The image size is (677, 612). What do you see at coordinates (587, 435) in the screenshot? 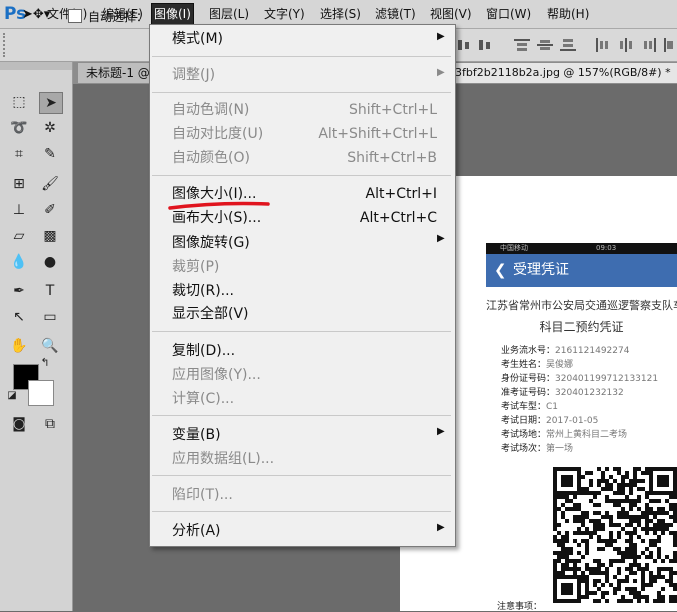
I see `field-value: 常州上黄科目二考场` at bounding box center [587, 435].